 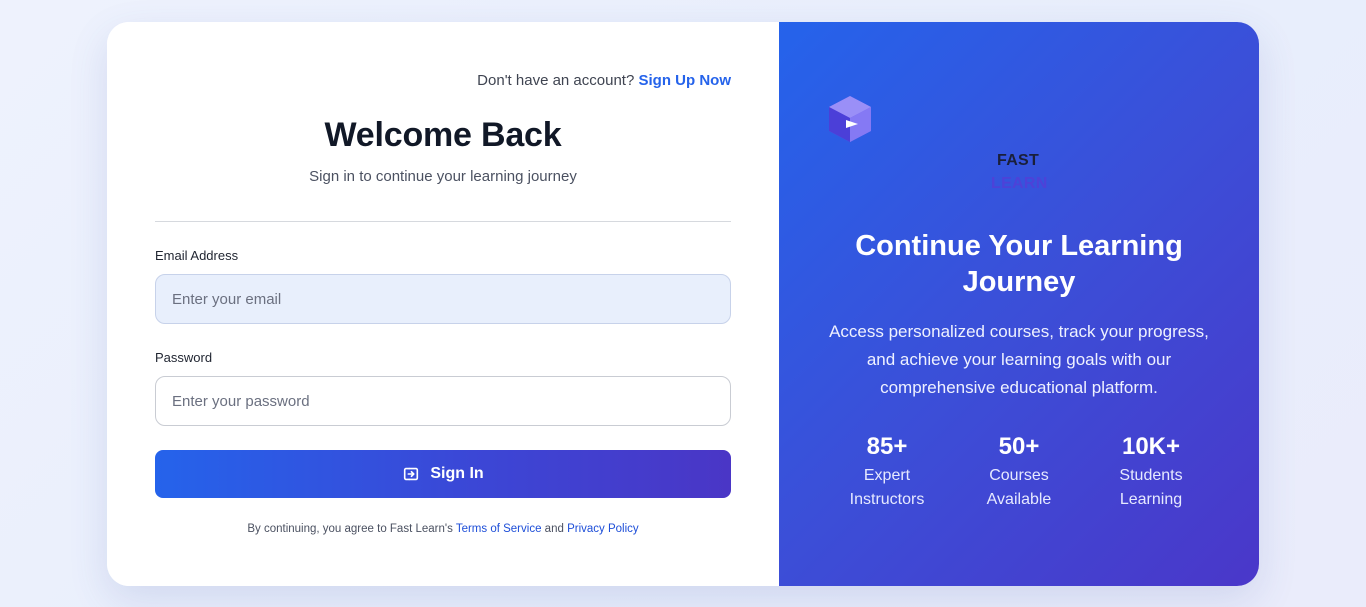 What do you see at coordinates (443, 221) in the screenshot?
I see `divider` at bounding box center [443, 221].